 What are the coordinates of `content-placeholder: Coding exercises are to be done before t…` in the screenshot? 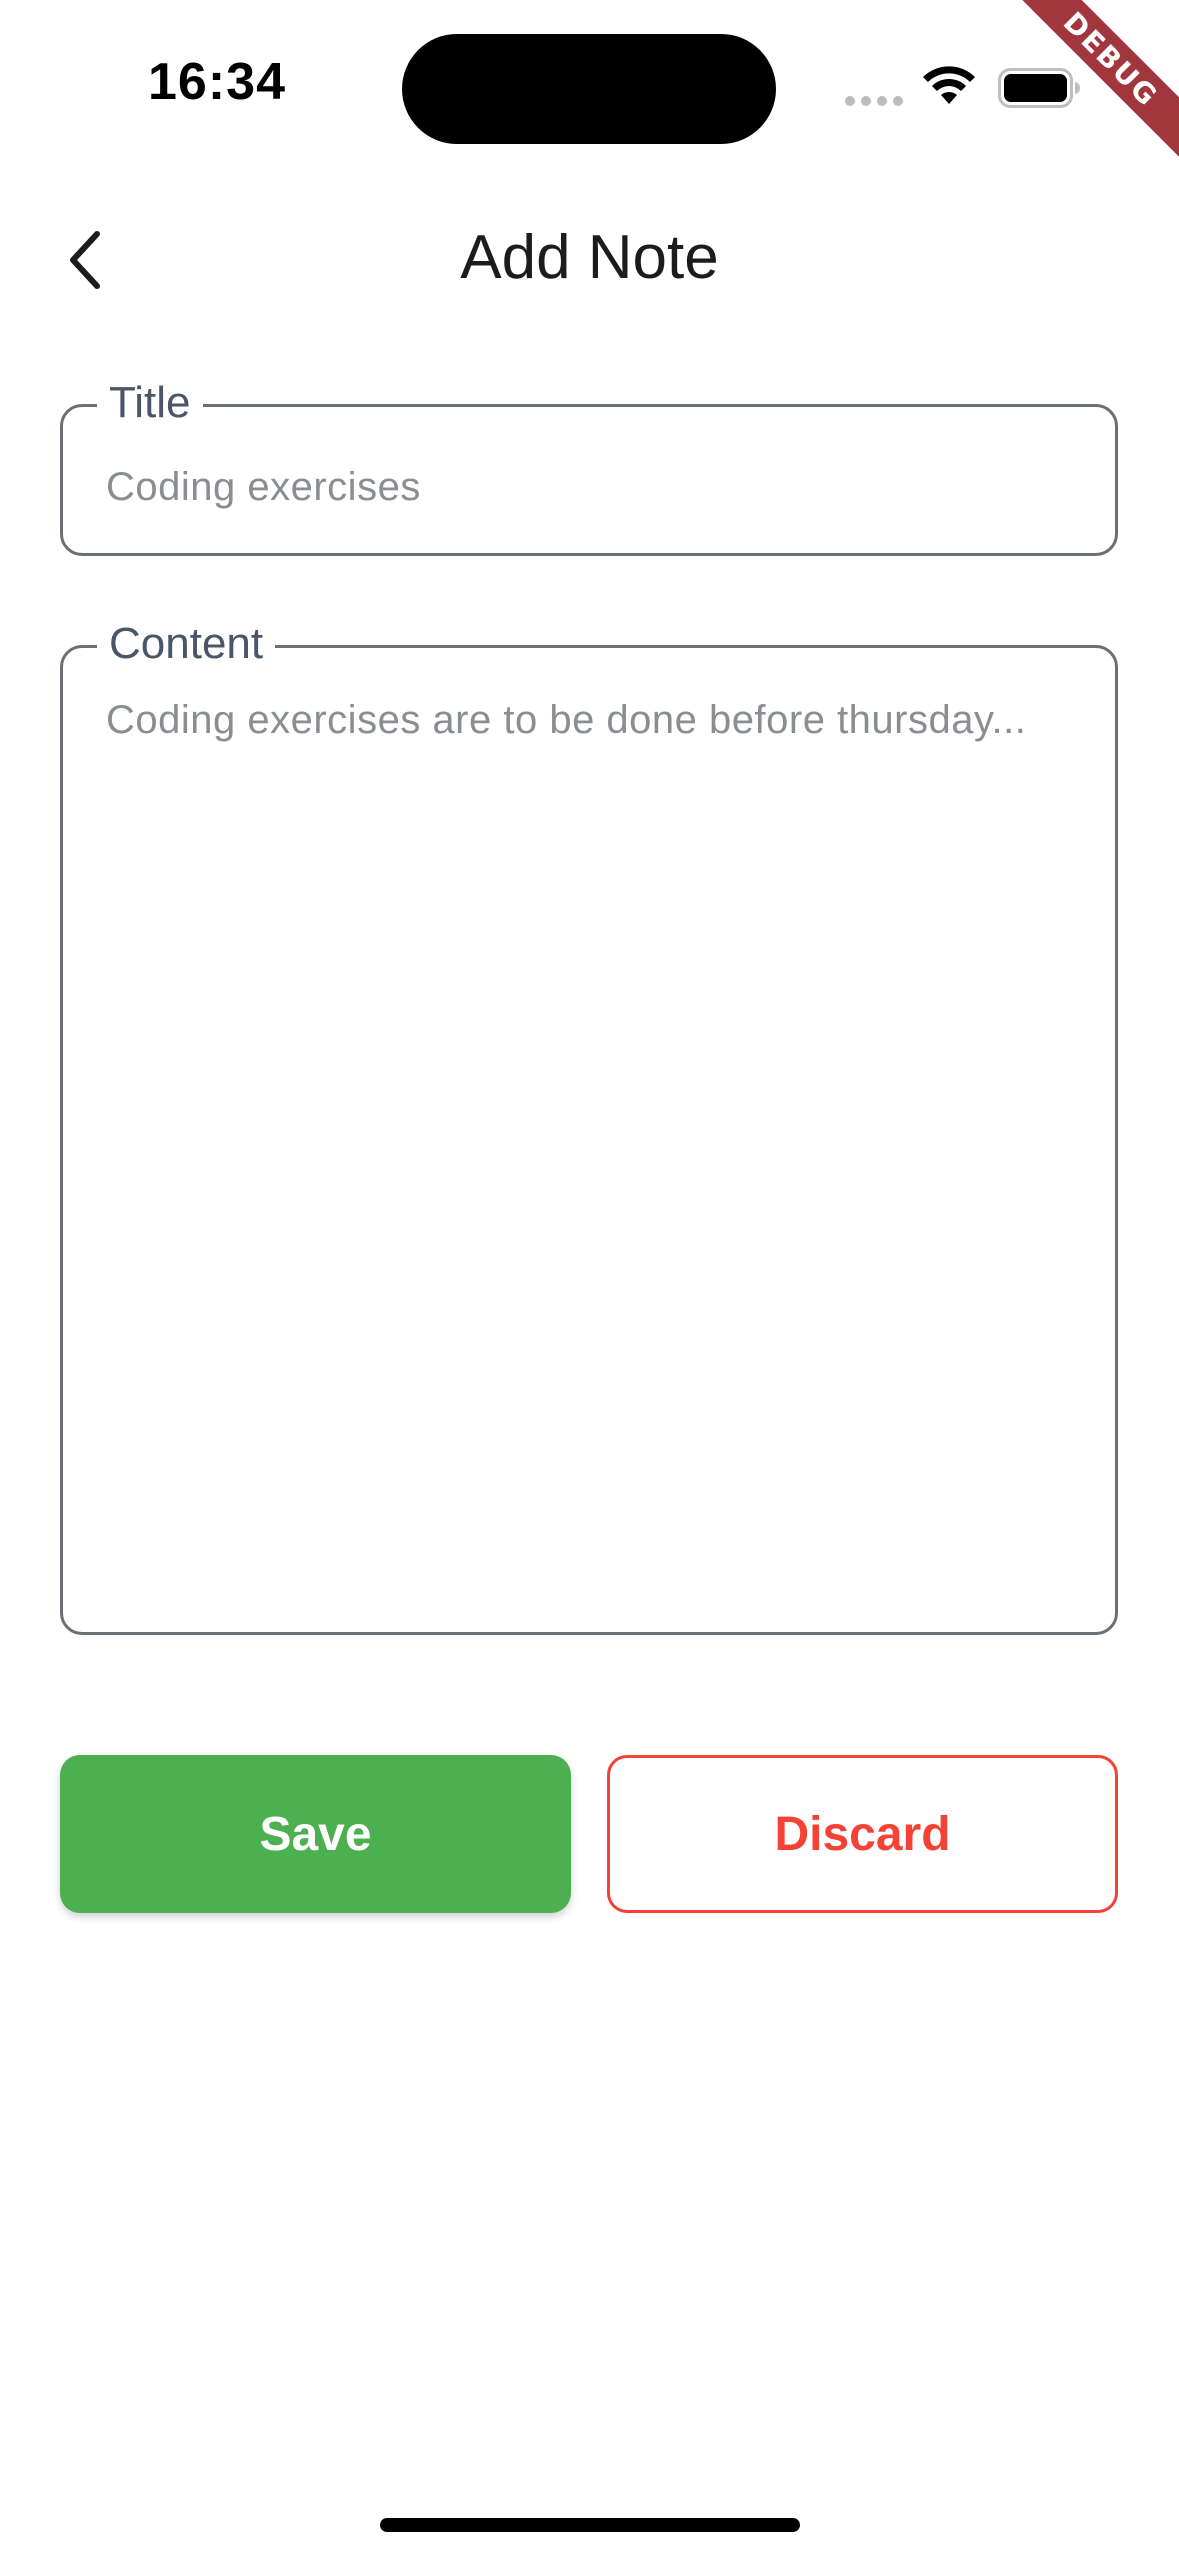 It's located at (566, 720).